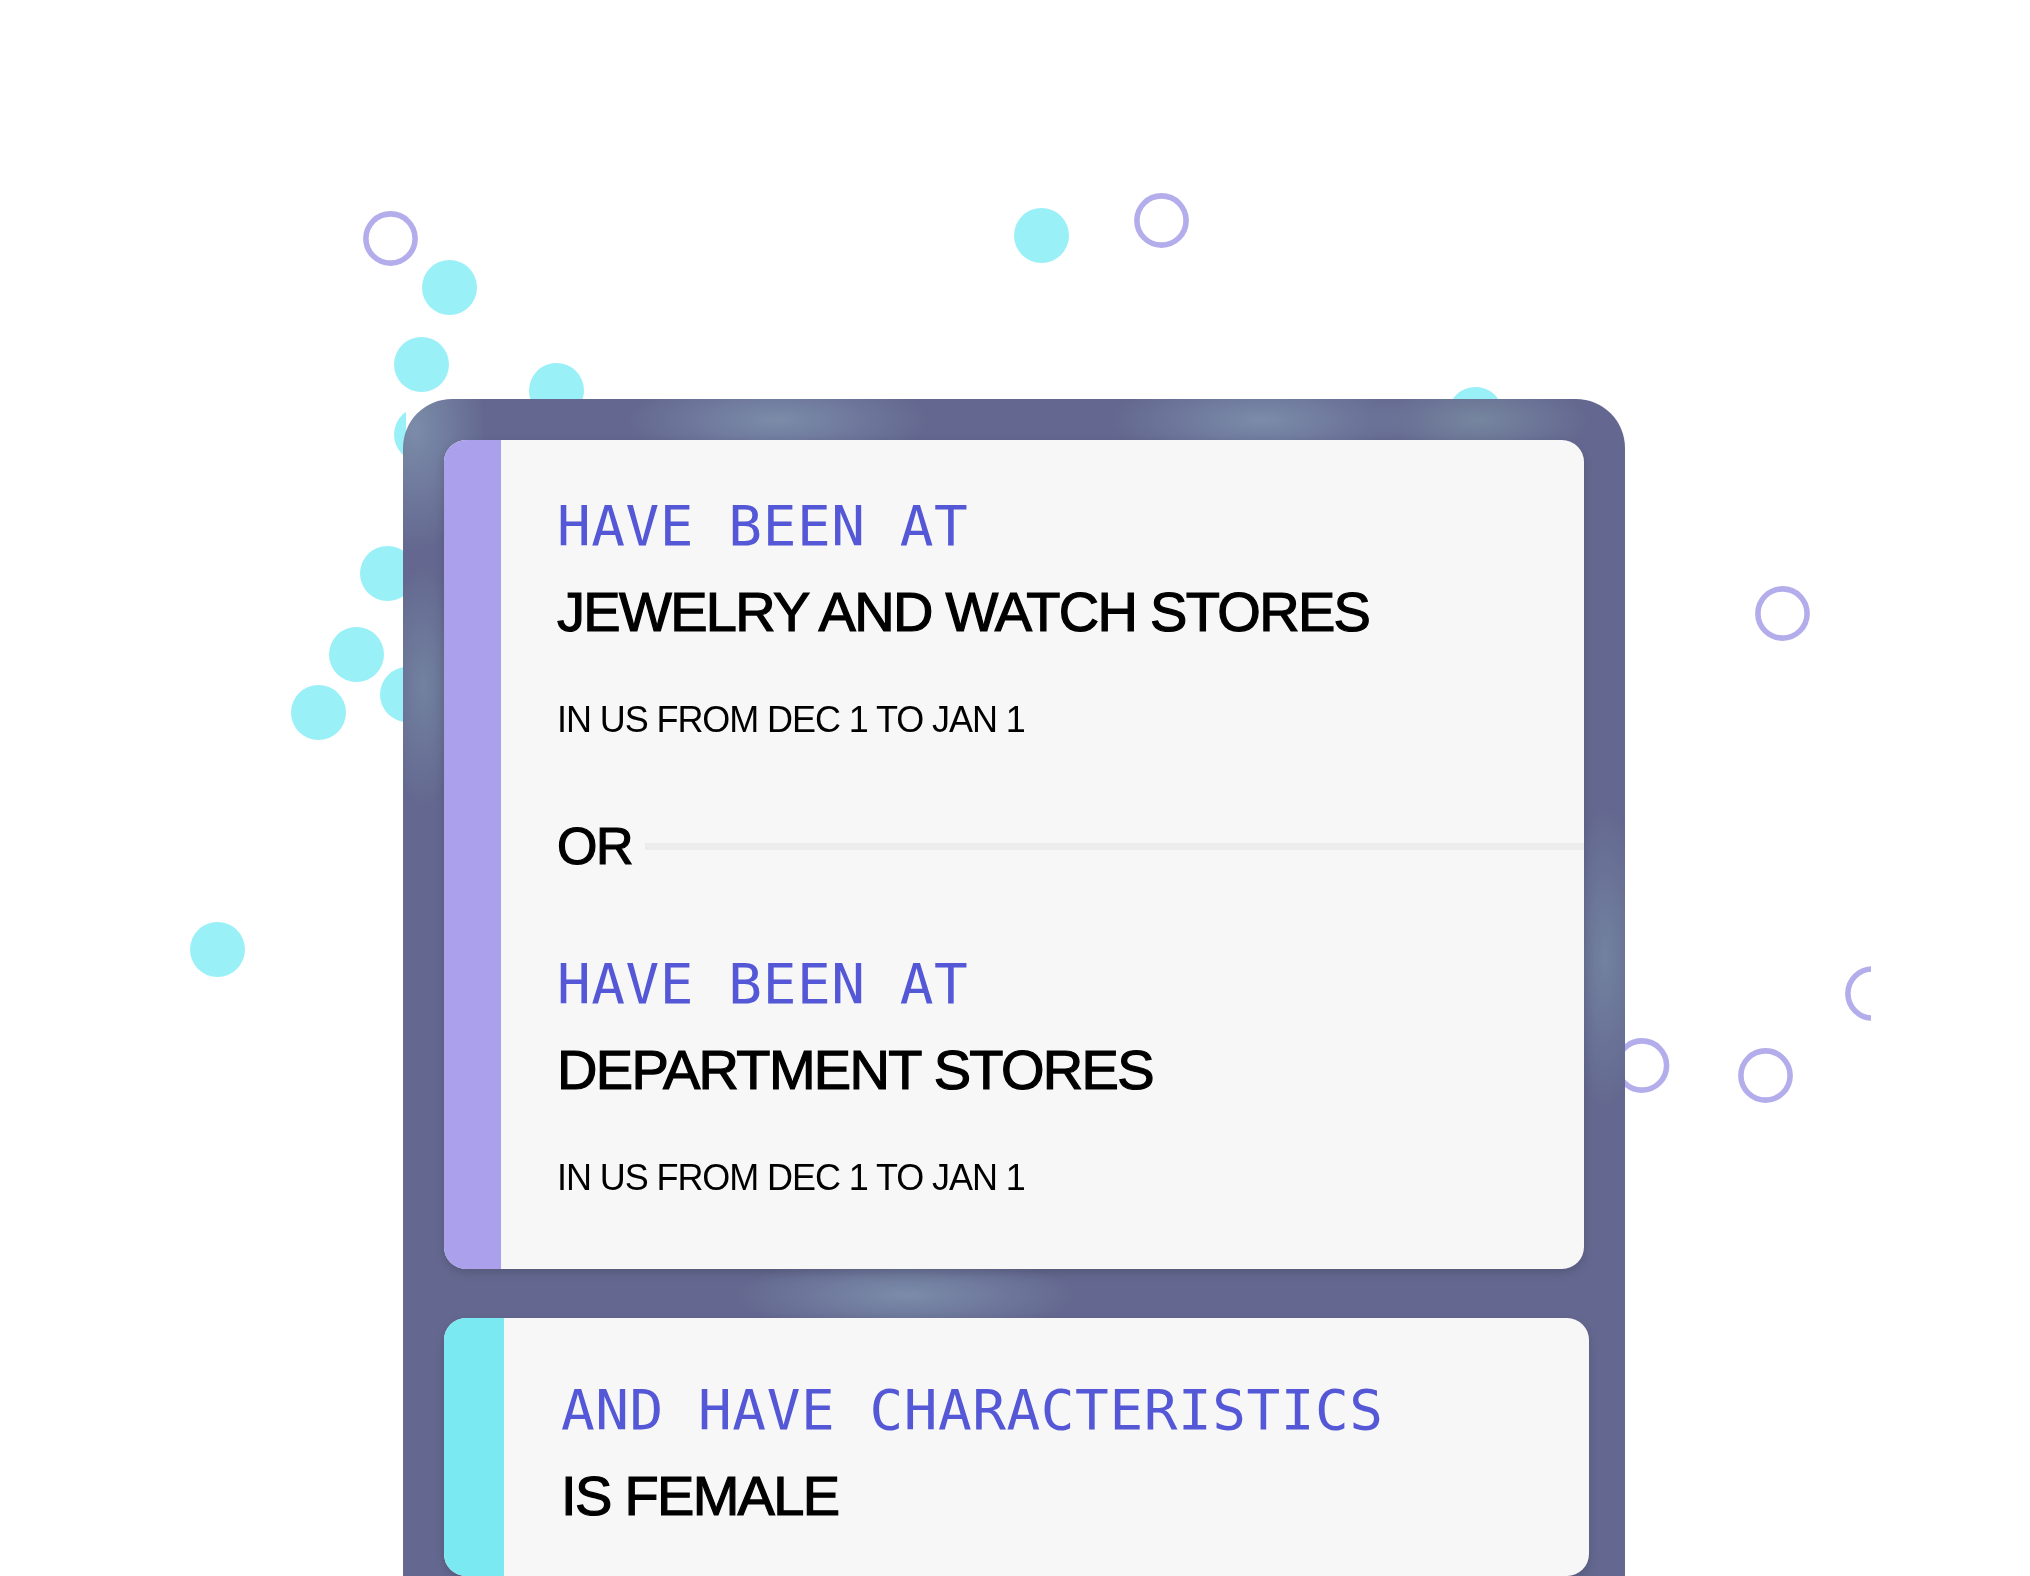 This screenshot has width=2030, height=1576. I want to click on condition-value: JEWELRY AND WATCH STORES, so click(963, 612).